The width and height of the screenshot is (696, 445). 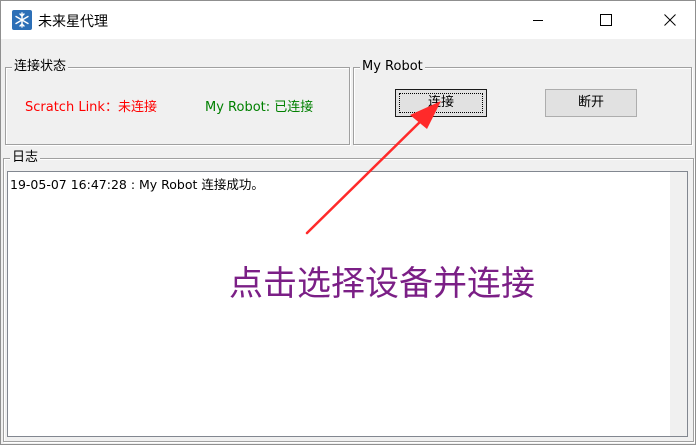 What do you see at coordinates (137, 184) in the screenshot?
I see `log-line: 19-05-07 16:47:28 : My Robot 连接成功。` at bounding box center [137, 184].